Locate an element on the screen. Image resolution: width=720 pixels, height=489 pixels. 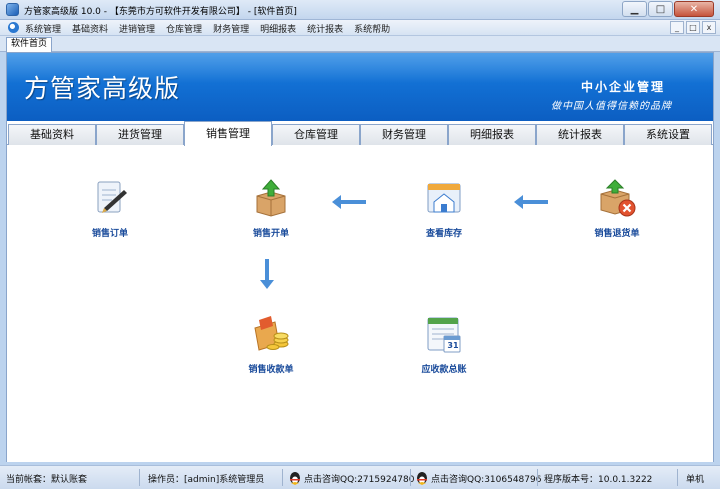
menu-stat-reports: 统计报表 is located at coordinates (325, 28).